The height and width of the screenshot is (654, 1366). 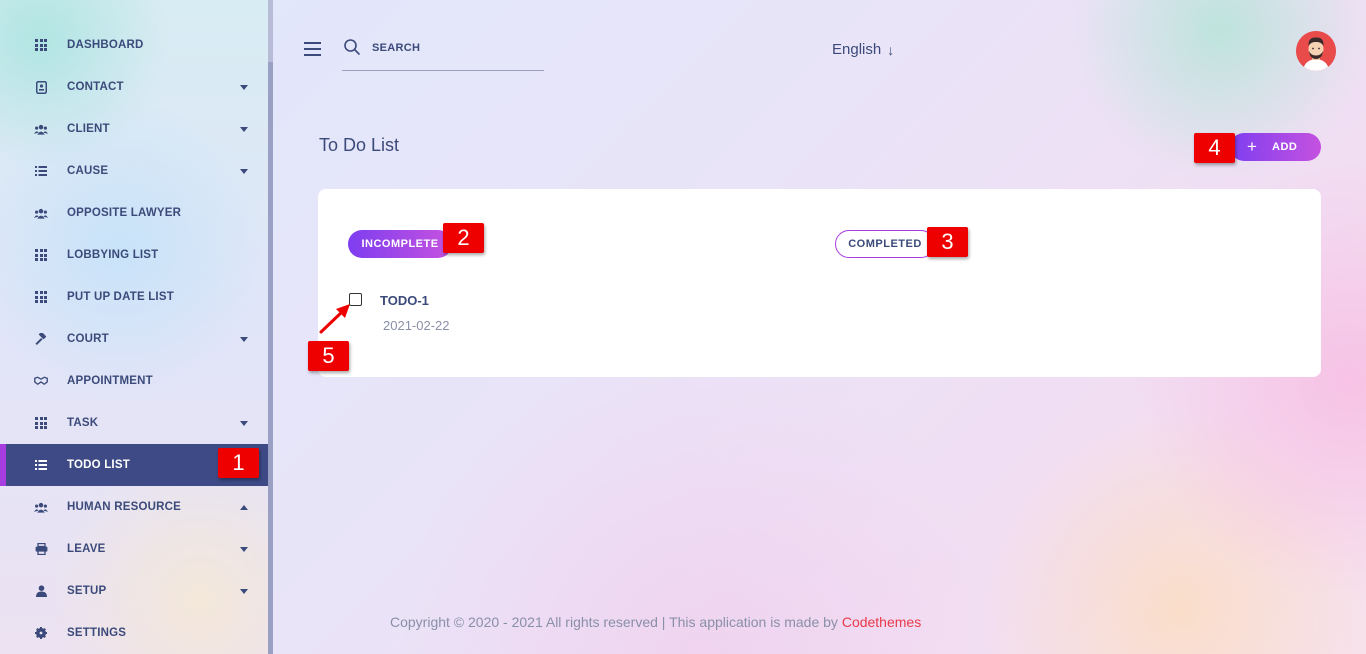 What do you see at coordinates (41, 633) in the screenshot?
I see `gear-icon` at bounding box center [41, 633].